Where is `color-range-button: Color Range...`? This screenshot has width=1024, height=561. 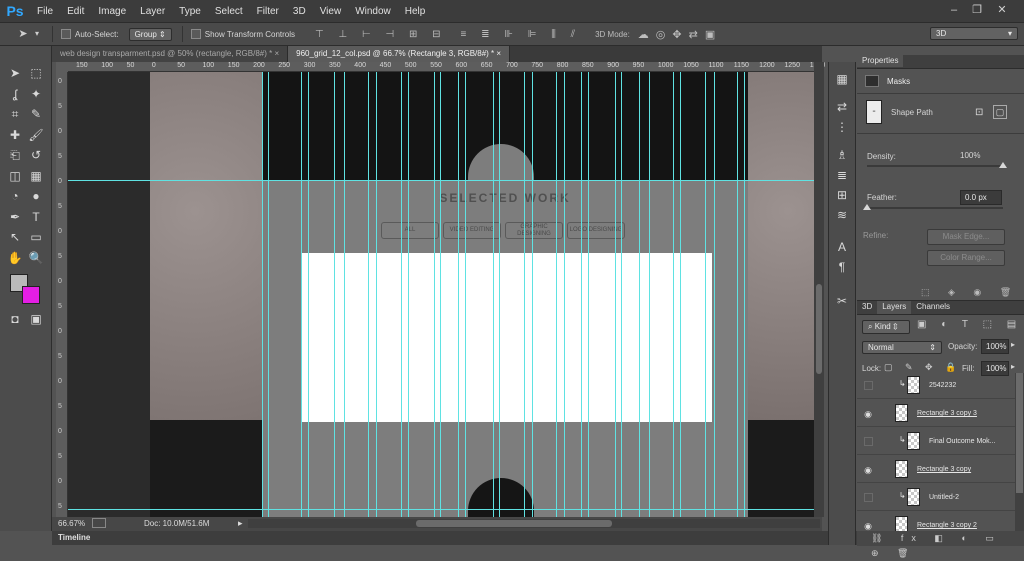
color-range-button: Color Range... is located at coordinates (966, 258).